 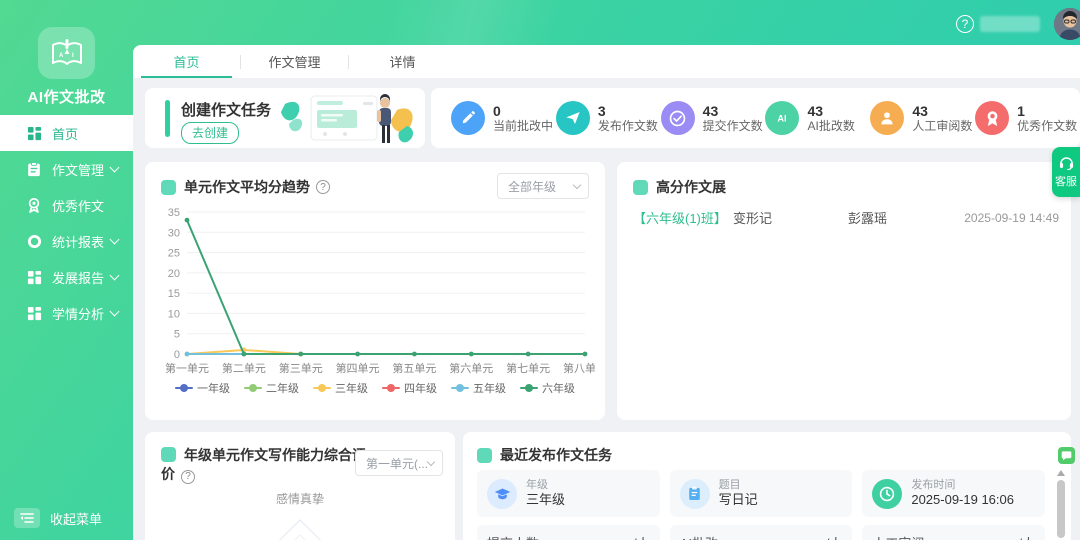 I want to click on sidebar-item-label: 发展报告, so click(x=78, y=278).